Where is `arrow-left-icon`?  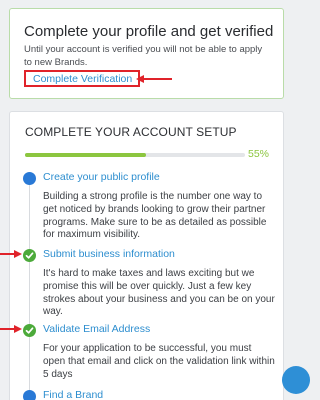
arrow-left-icon is located at coordinates (154, 79).